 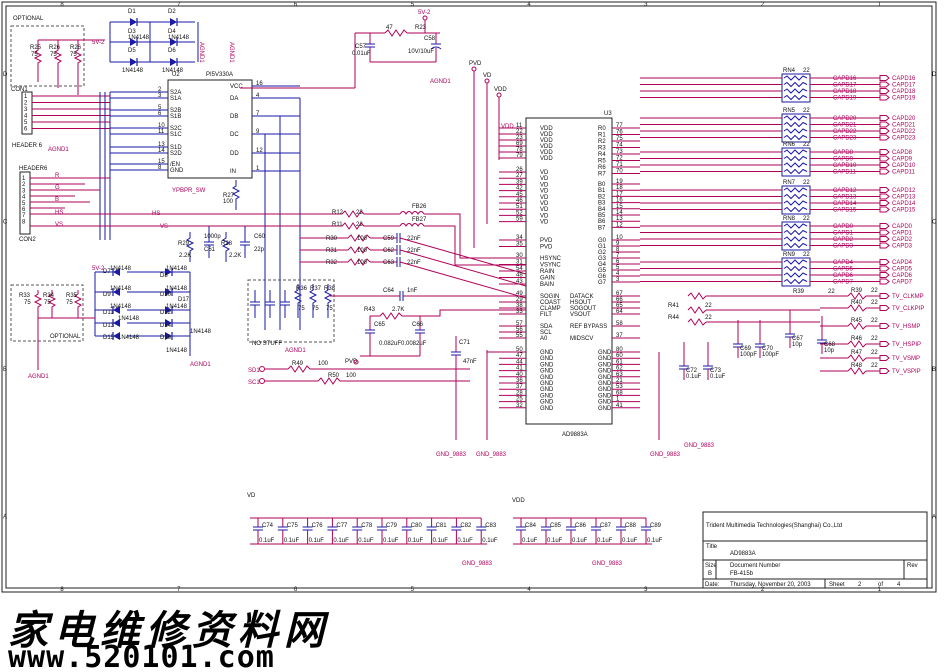 I want to click on svg-text: NO STUFF, so click(x=267, y=344).